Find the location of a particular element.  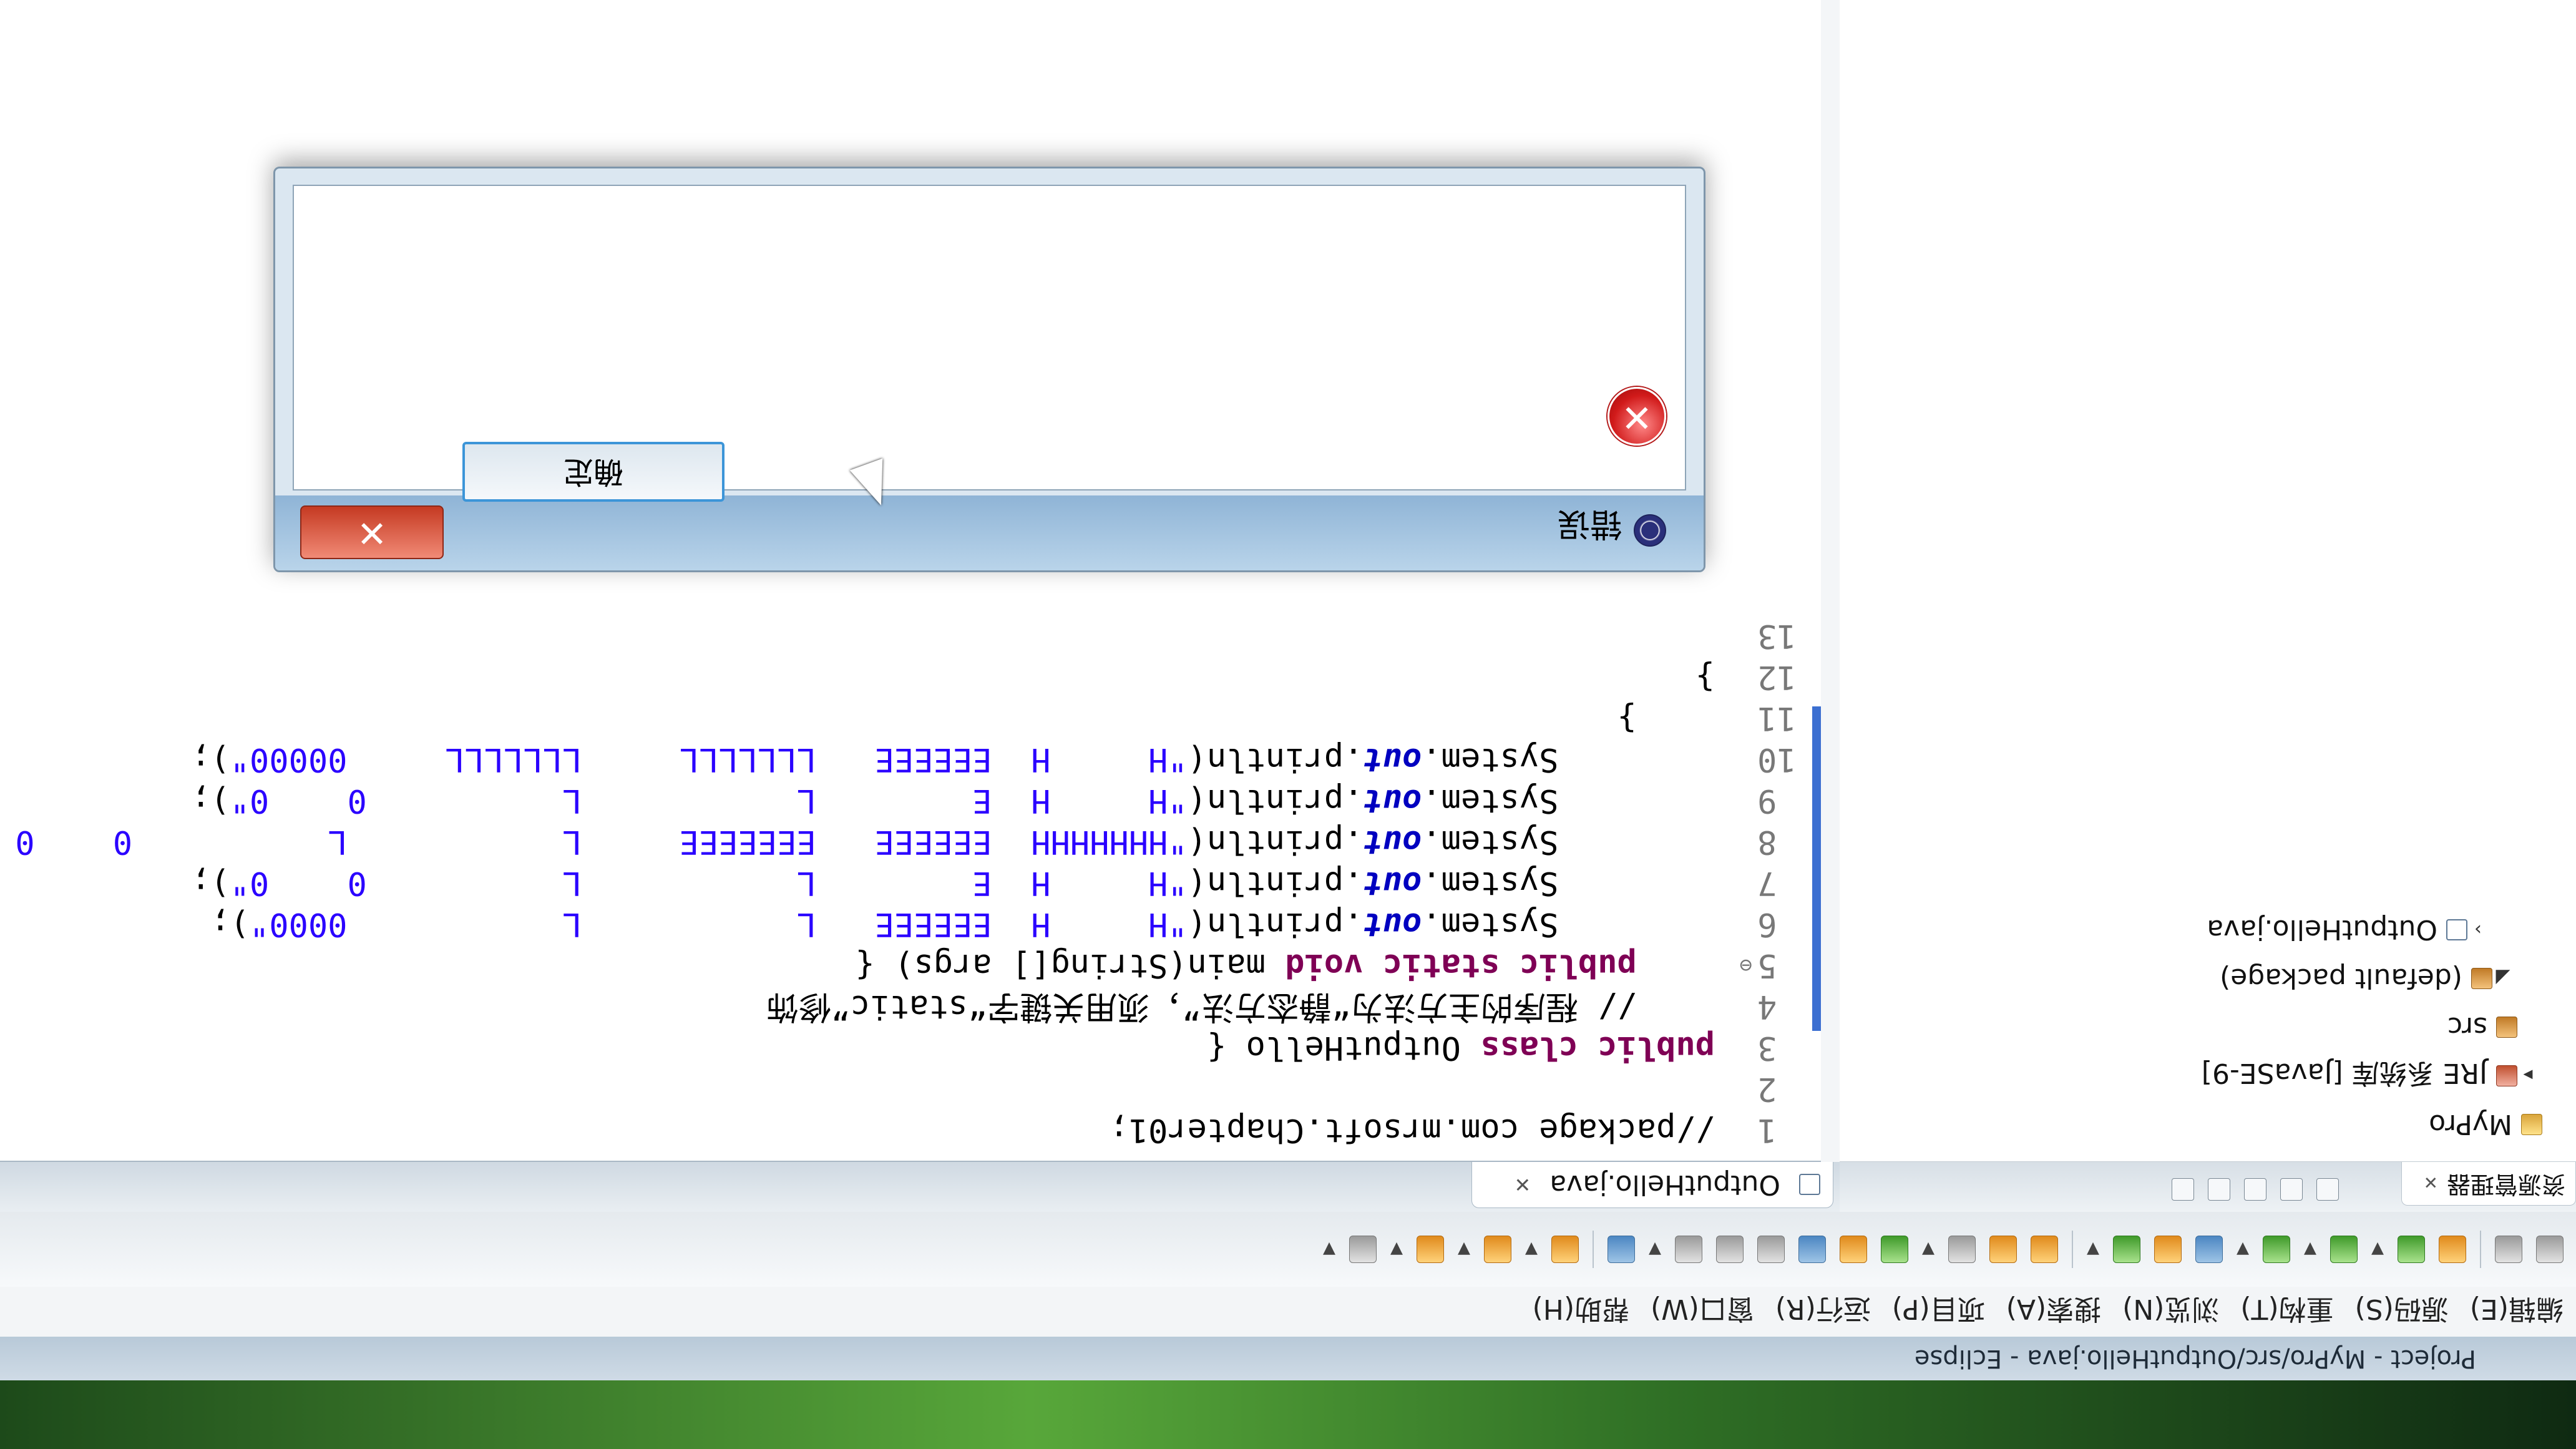

annotation-icon is located at coordinates (1894, 1249).